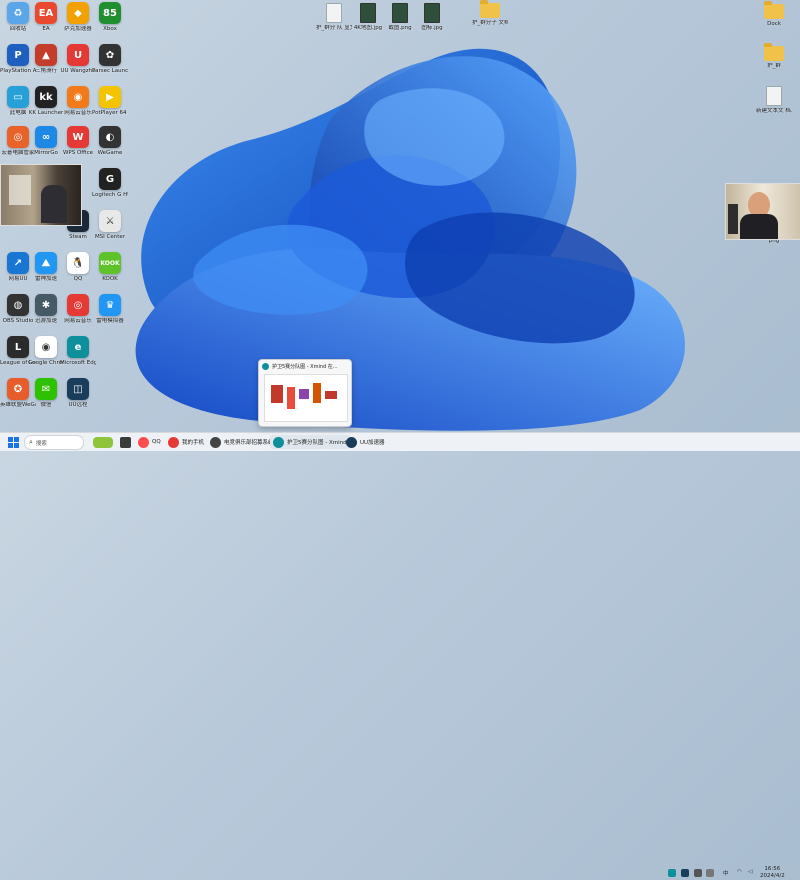  I want to click on preview-content, so click(306, 398).